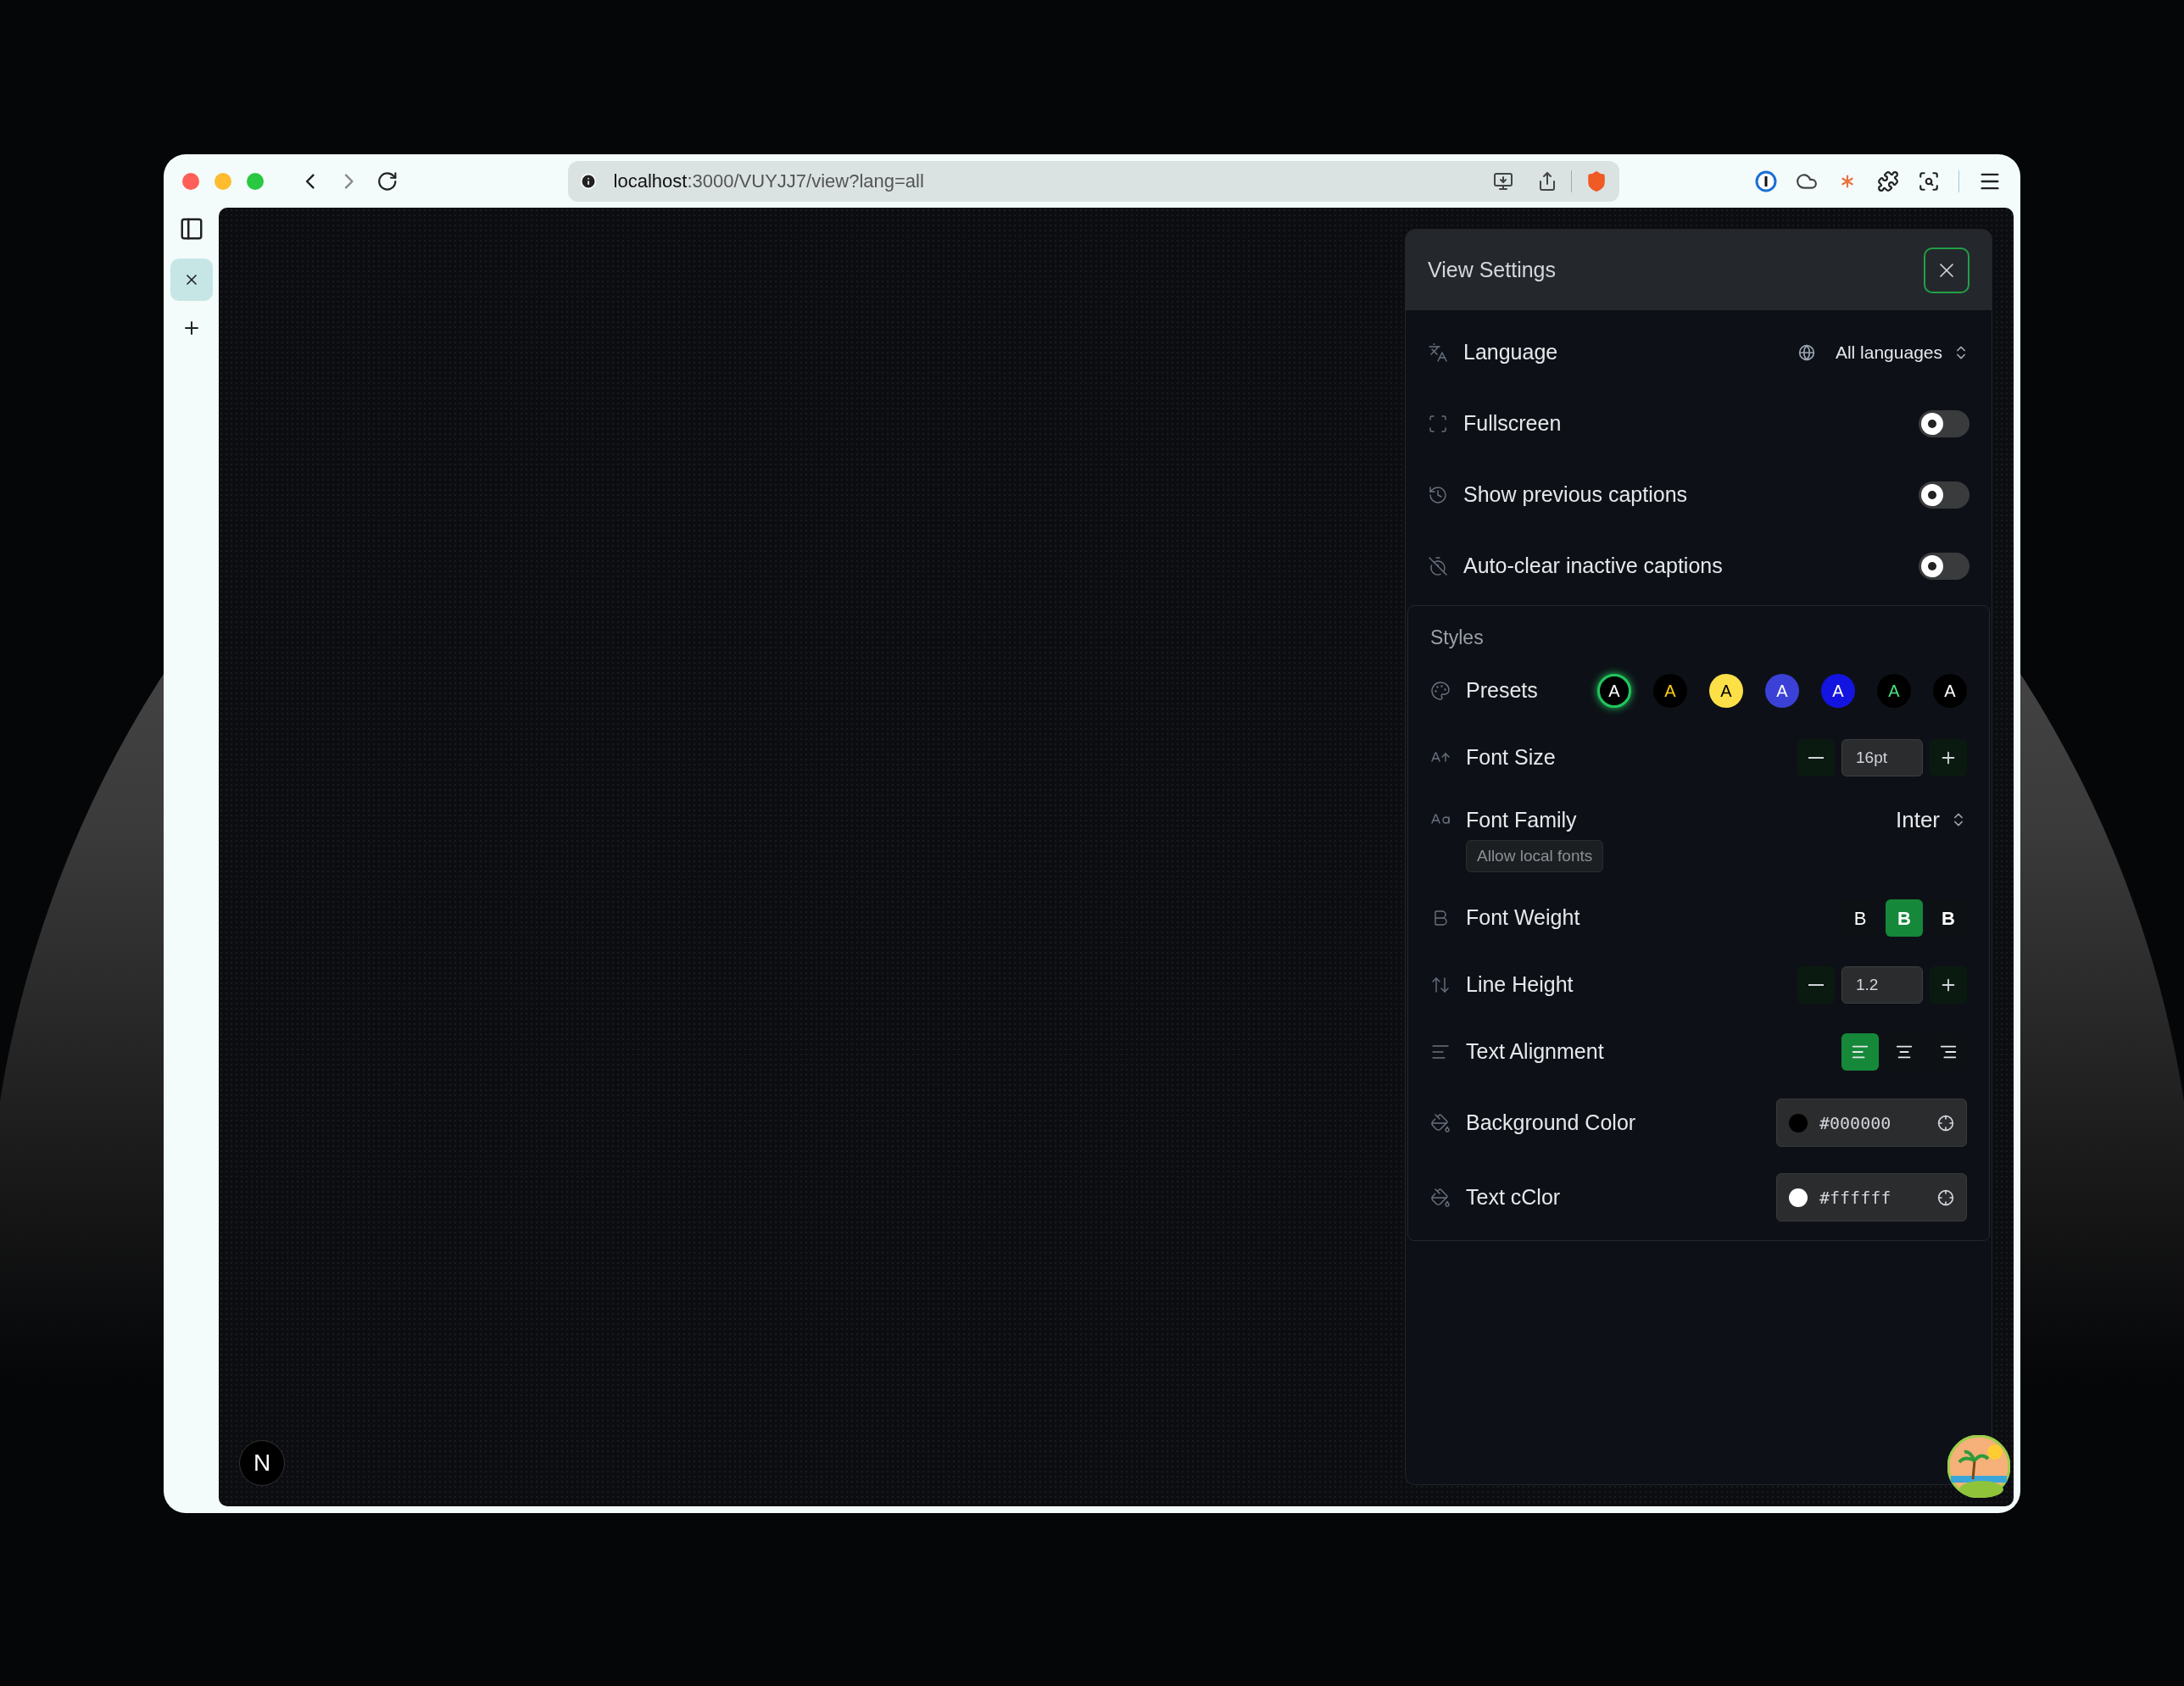  What do you see at coordinates (1510, 352) in the screenshot?
I see `setting-label: Language` at bounding box center [1510, 352].